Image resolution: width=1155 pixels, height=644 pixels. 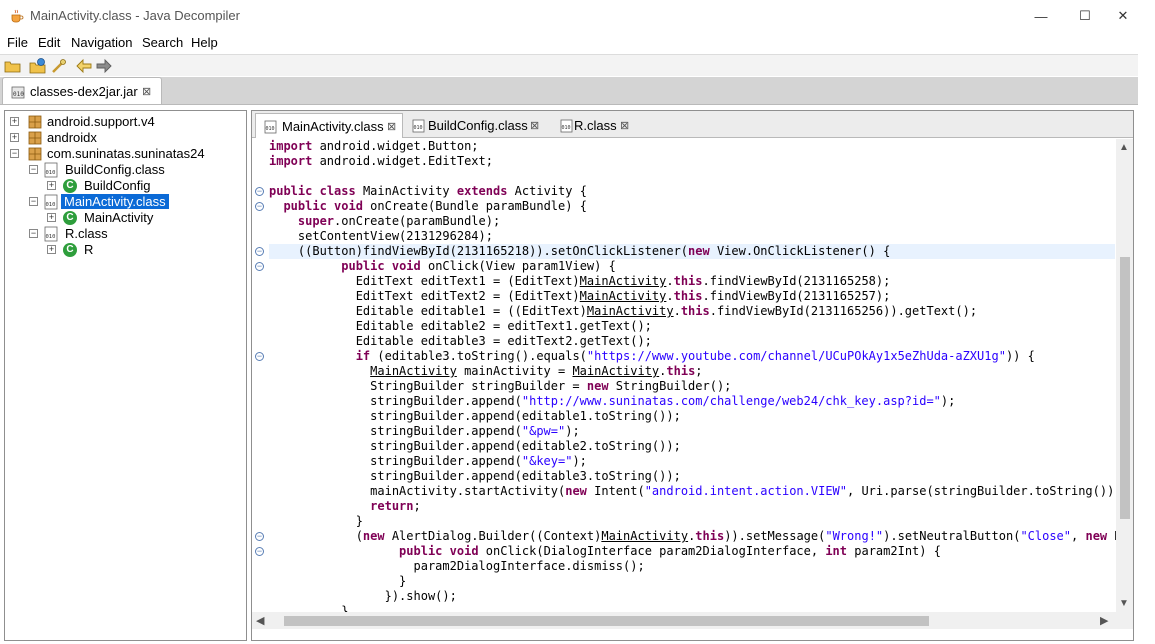 I want to click on scroll-right-icon: ▶, so click(x=1104, y=620).